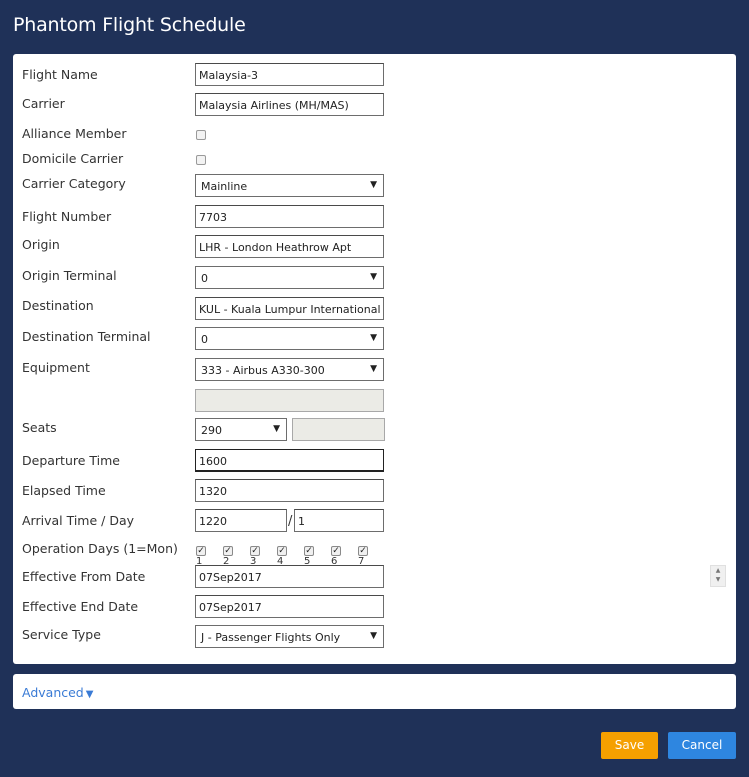 Image resolution: width=749 pixels, height=777 pixels. I want to click on operation-days-label: Operation Days (1=Mon), so click(100, 548).